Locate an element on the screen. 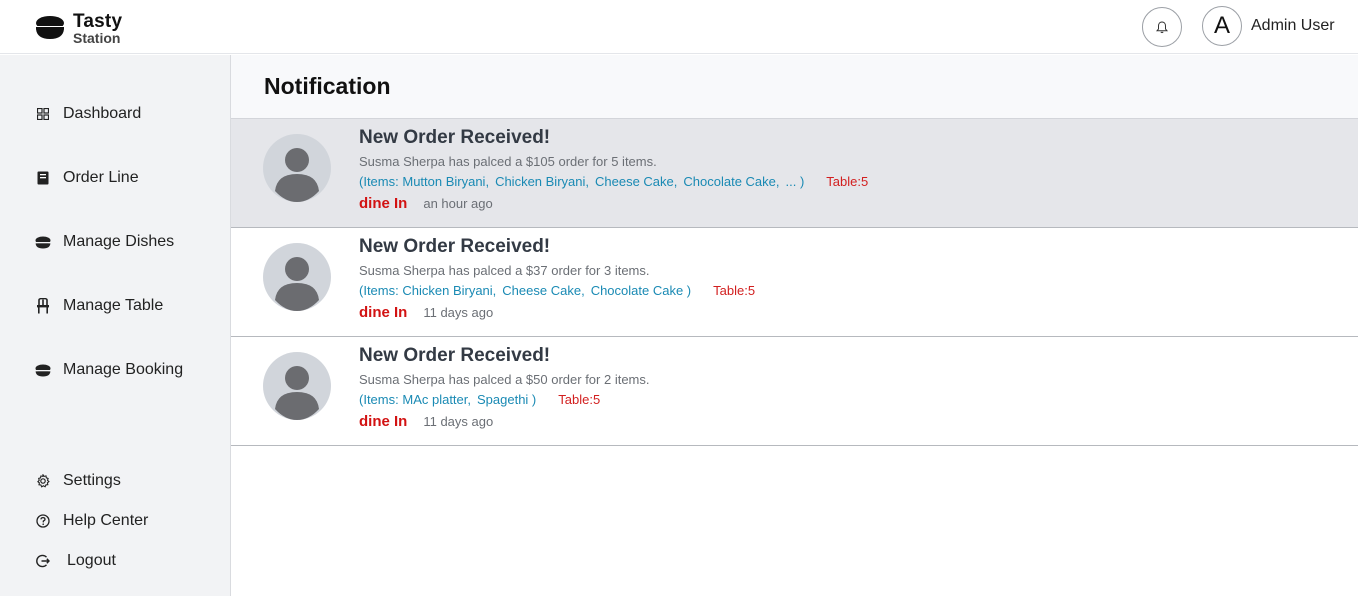 The height and width of the screenshot is (596, 1358). notification-button is located at coordinates (1162, 27).